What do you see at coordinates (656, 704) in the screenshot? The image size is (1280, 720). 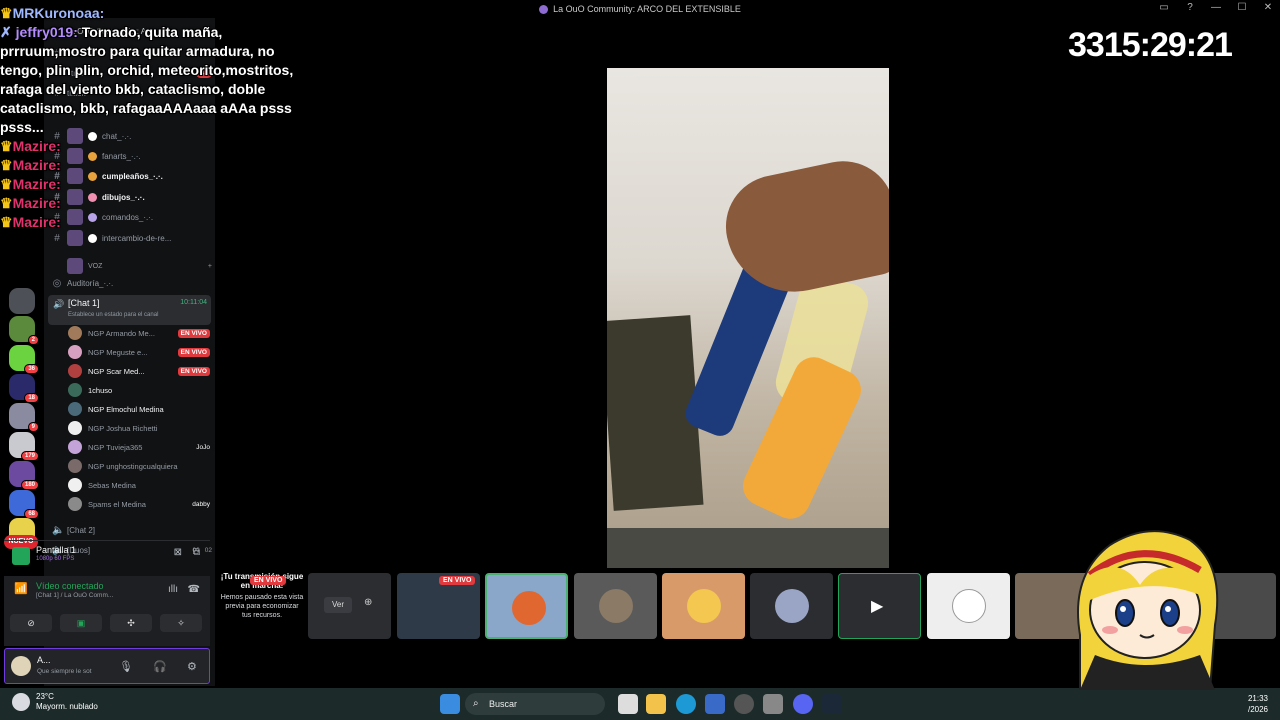 I see `file-explorer-icon` at bounding box center [656, 704].